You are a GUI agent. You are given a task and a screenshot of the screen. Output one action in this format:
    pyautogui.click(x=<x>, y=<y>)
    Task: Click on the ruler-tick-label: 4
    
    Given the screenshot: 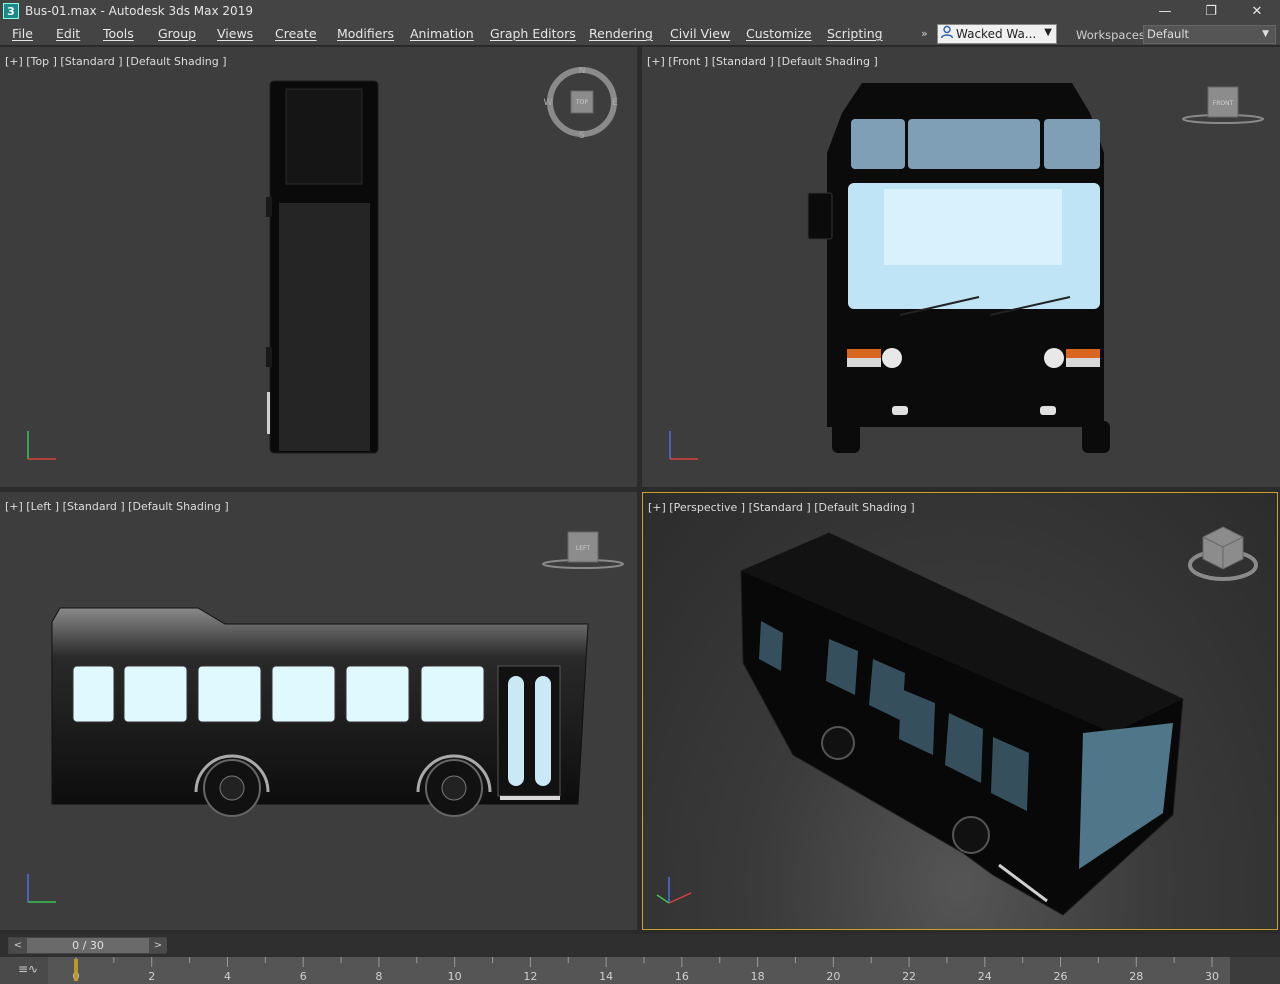 What is the action you would take?
    pyautogui.click(x=227, y=976)
    